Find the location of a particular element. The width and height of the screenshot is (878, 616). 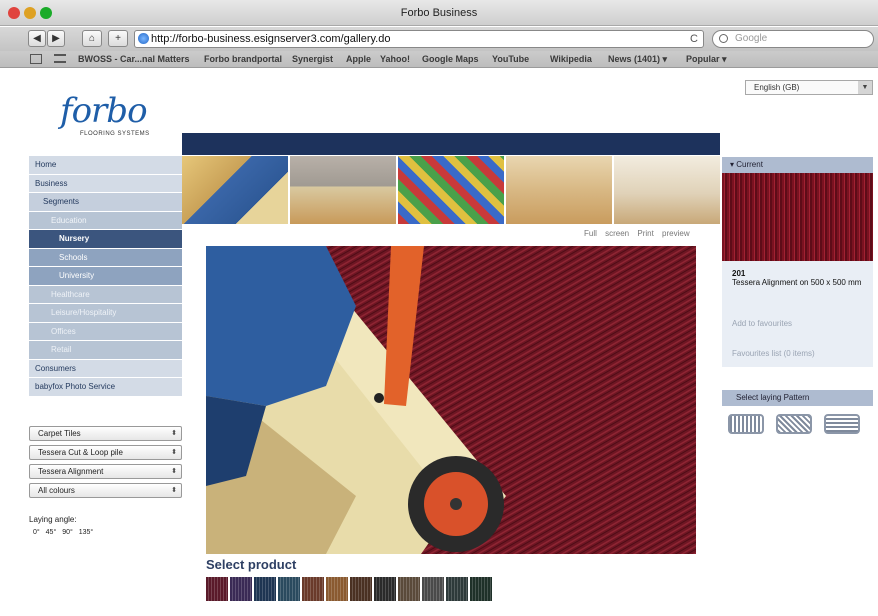

nav-item-segments: Segments is located at coordinates (105, 202).